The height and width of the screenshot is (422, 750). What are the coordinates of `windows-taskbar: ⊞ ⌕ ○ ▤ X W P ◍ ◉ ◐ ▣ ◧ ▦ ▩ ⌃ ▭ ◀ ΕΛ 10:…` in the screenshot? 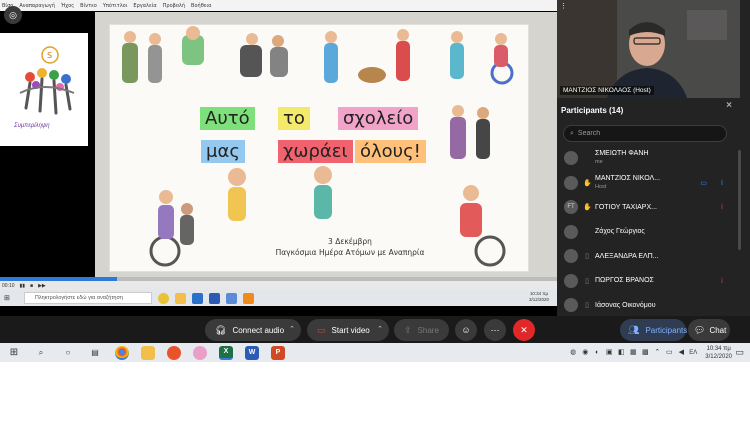 It's located at (375, 352).